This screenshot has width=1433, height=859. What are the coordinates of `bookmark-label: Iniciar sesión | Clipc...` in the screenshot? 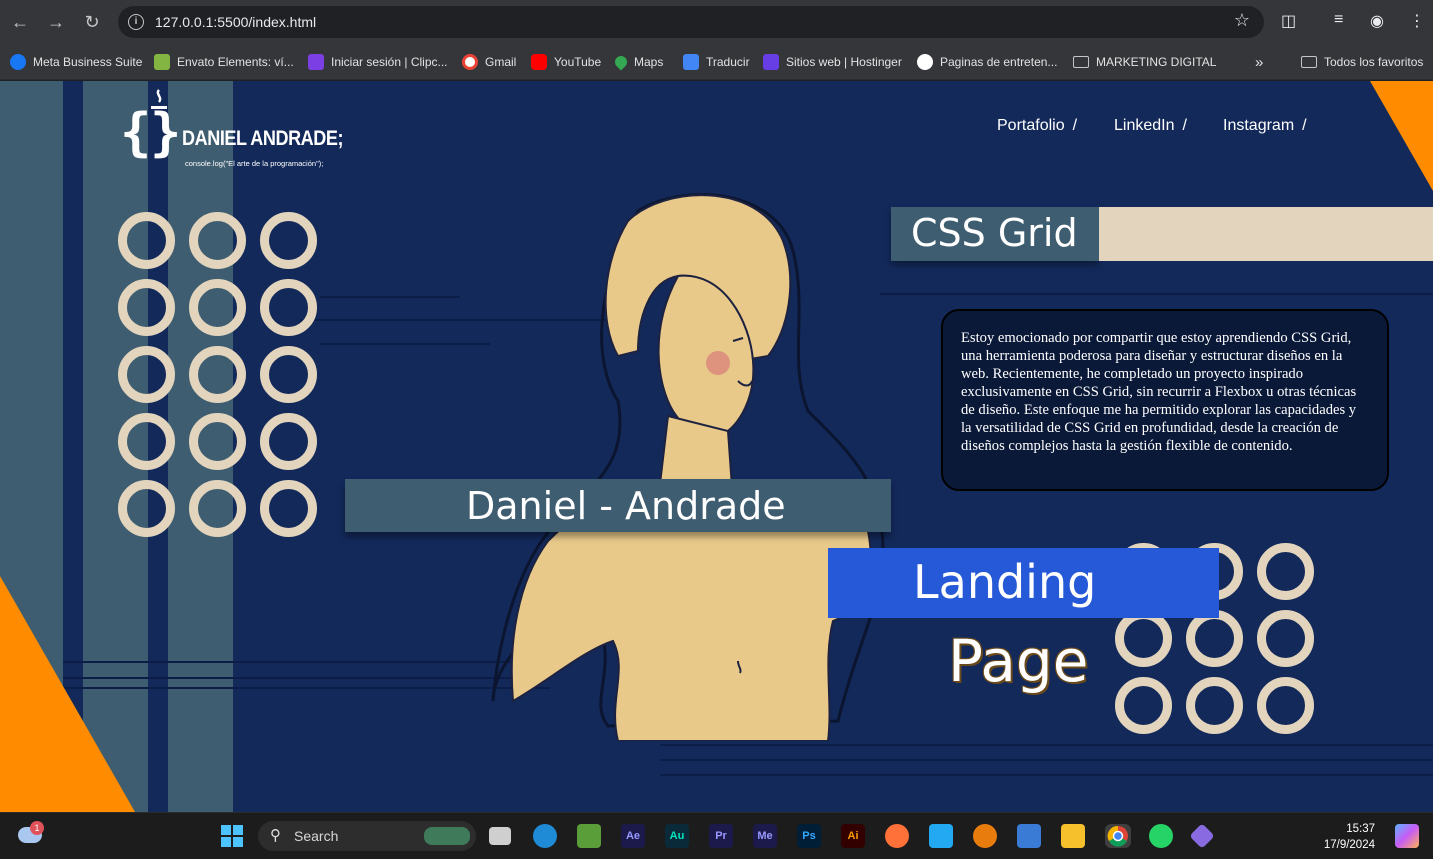 It's located at (389, 62).